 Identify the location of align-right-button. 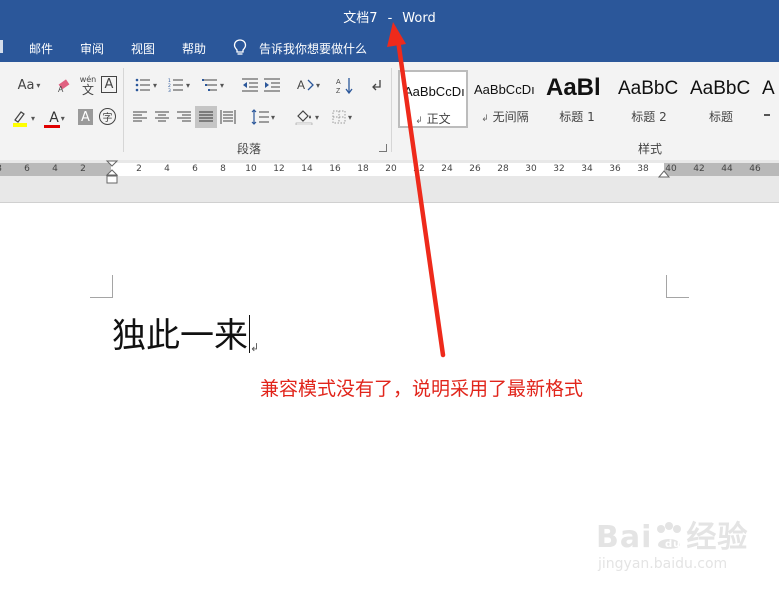
(184, 117).